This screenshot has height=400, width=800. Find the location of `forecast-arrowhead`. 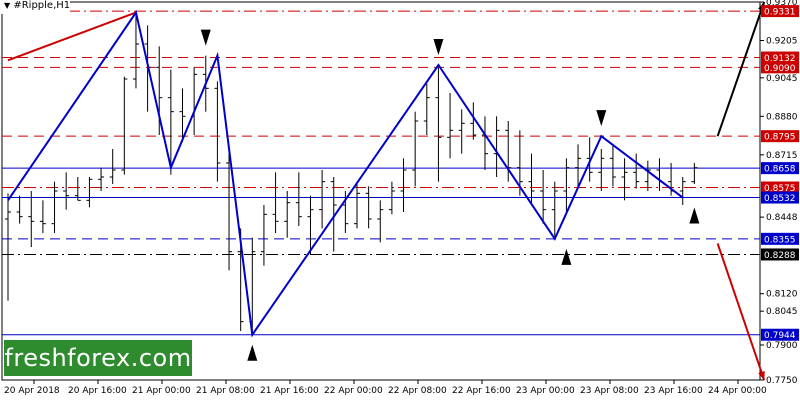

forecast-arrowhead is located at coordinates (761, 375).